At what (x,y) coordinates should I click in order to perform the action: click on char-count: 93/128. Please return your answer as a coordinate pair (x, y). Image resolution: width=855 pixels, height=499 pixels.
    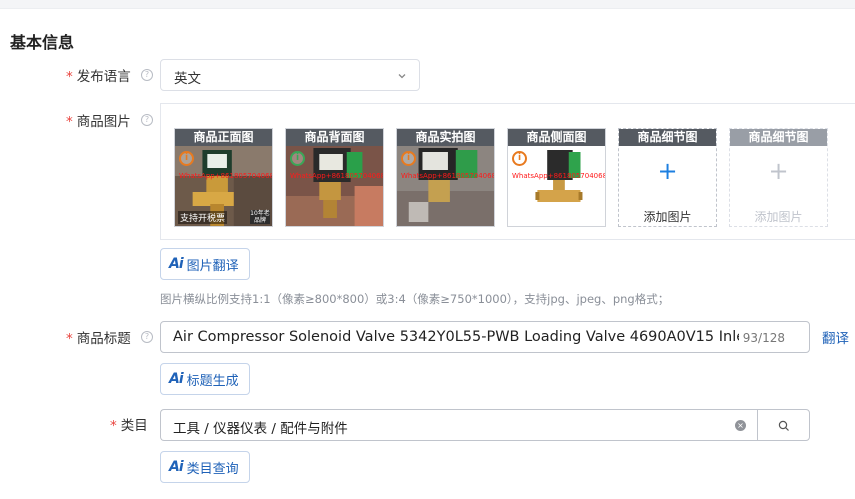
    Looking at the image, I should click on (763, 338).